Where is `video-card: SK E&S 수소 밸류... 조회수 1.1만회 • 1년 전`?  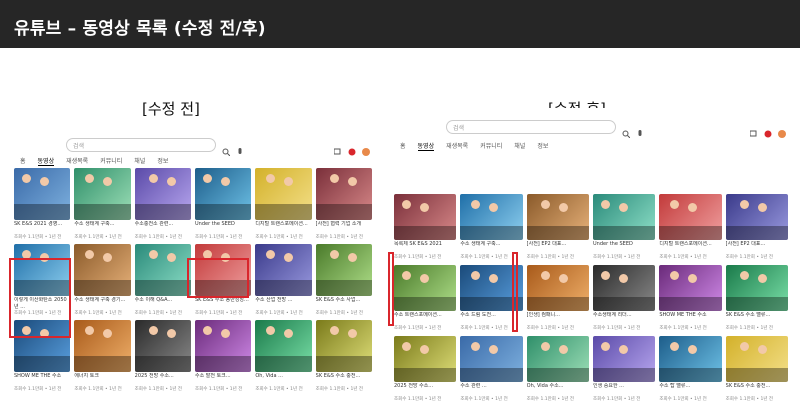
video-card: SK E&S 수소 밸류... 조회수 1.1만회 • 1년 전 is located at coordinates (756, 298).